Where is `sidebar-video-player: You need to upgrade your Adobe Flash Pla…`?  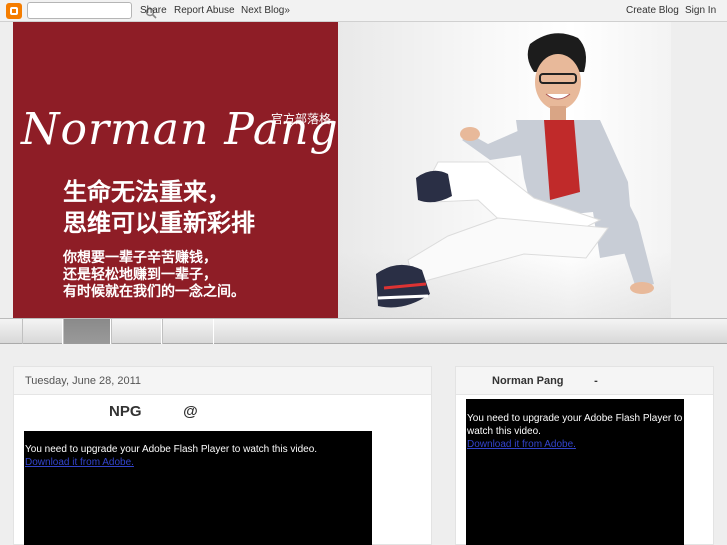
sidebar-video-player: You need to upgrade your Adobe Flash Pla… is located at coordinates (575, 472).